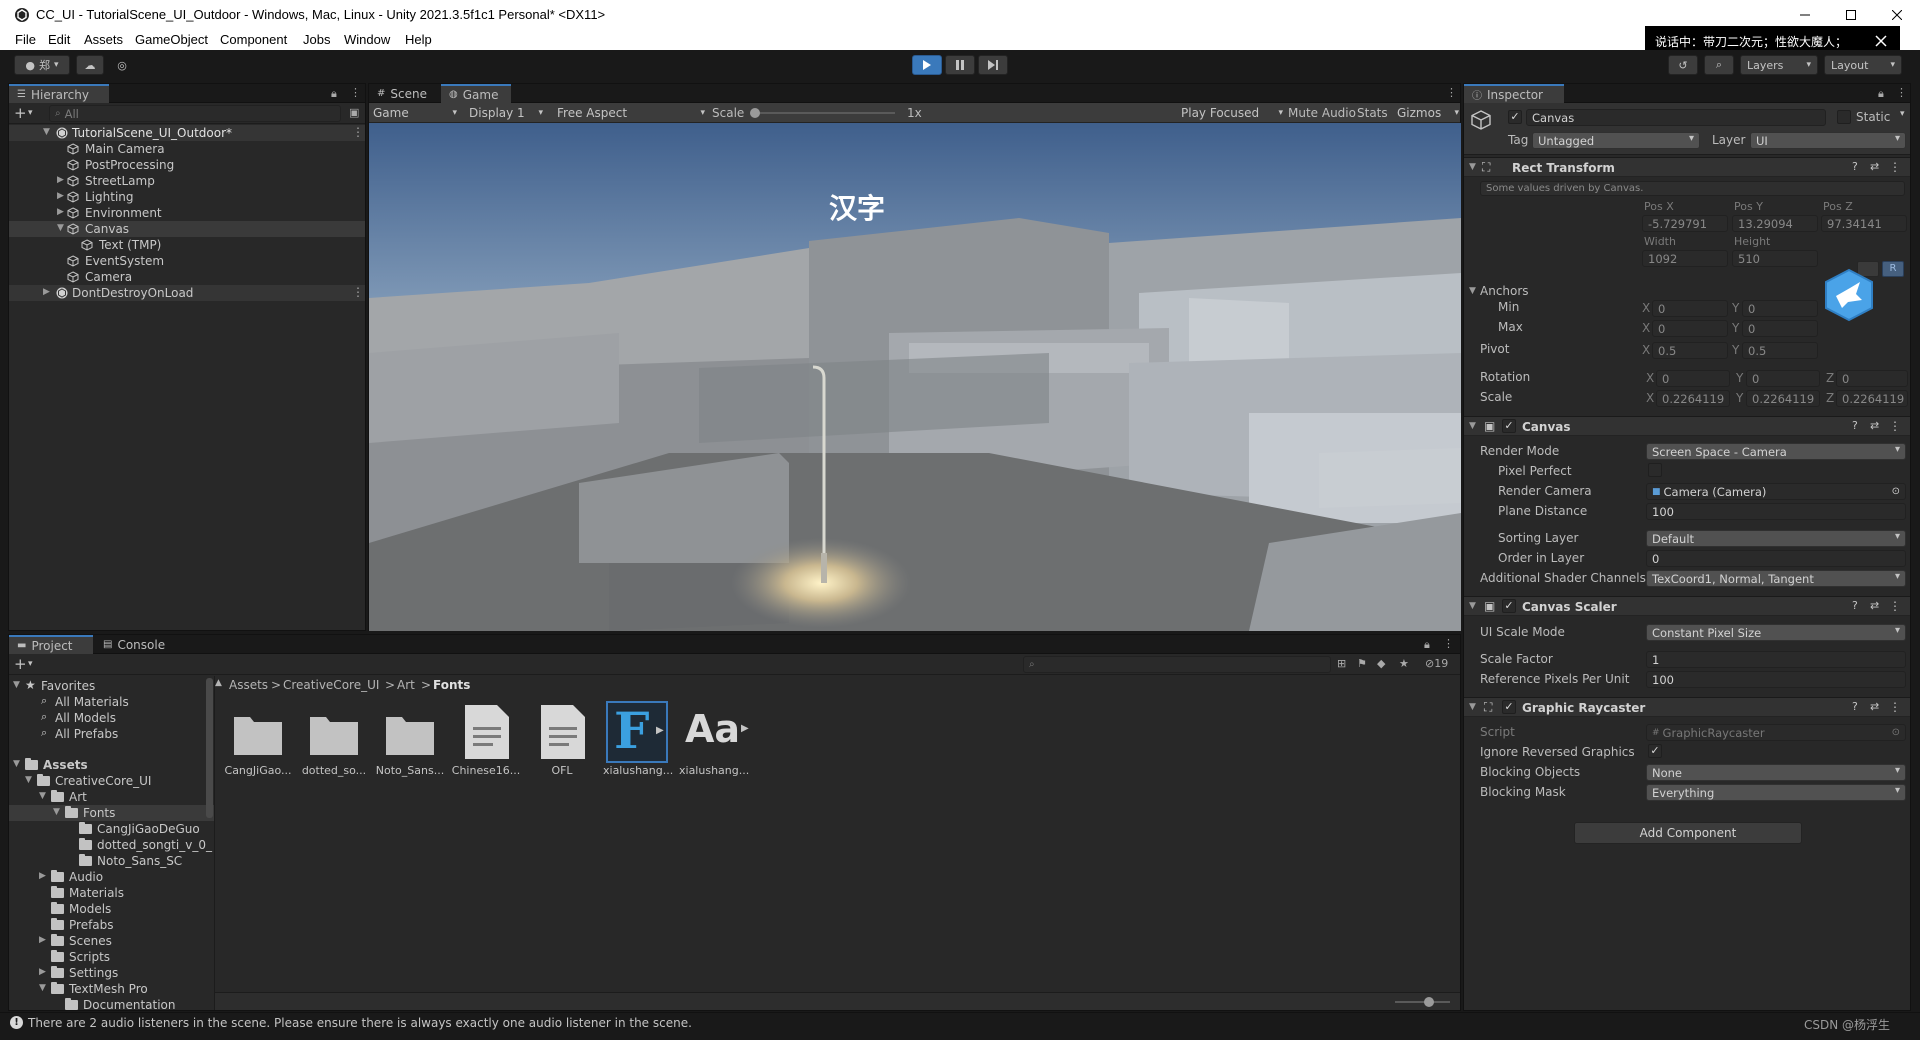 This screenshot has height=1040, width=1920. I want to click on tree-item-font-folder: Noto_Sans_SC, so click(111, 861).